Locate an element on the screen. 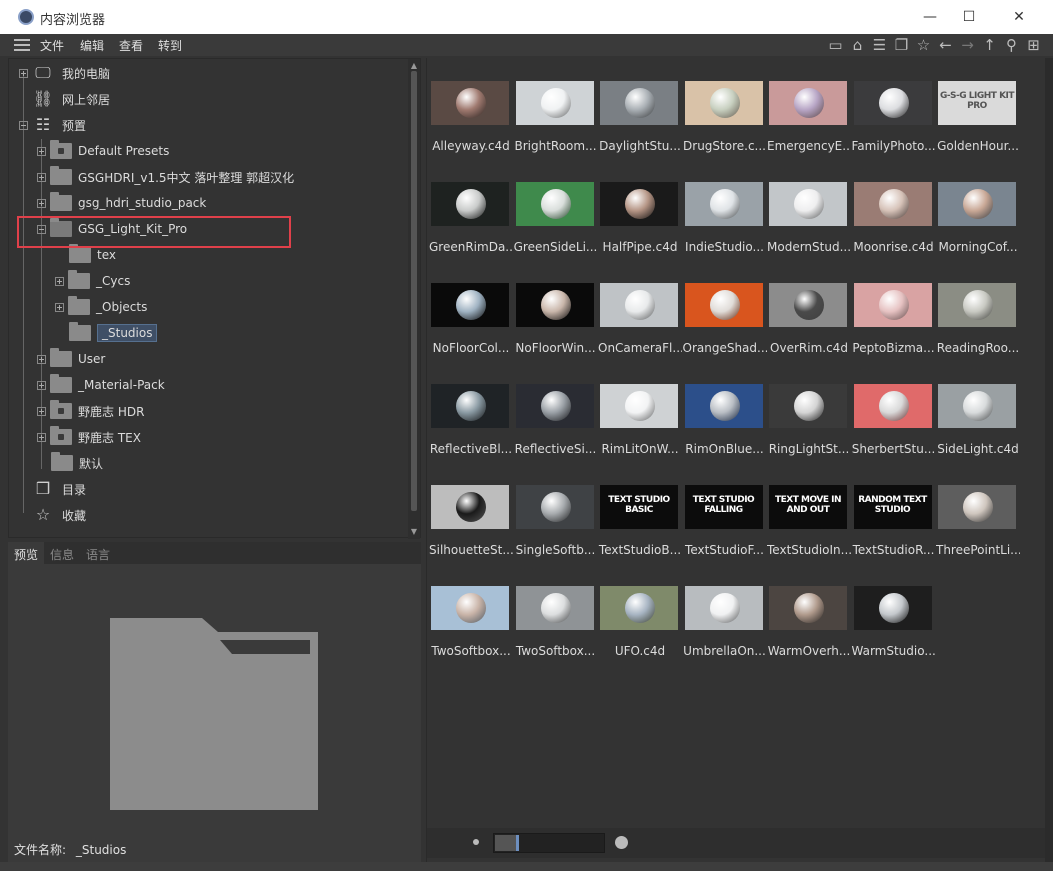 This screenshot has height=871, width=1053. menu-goto: 转到 is located at coordinates (170, 45).